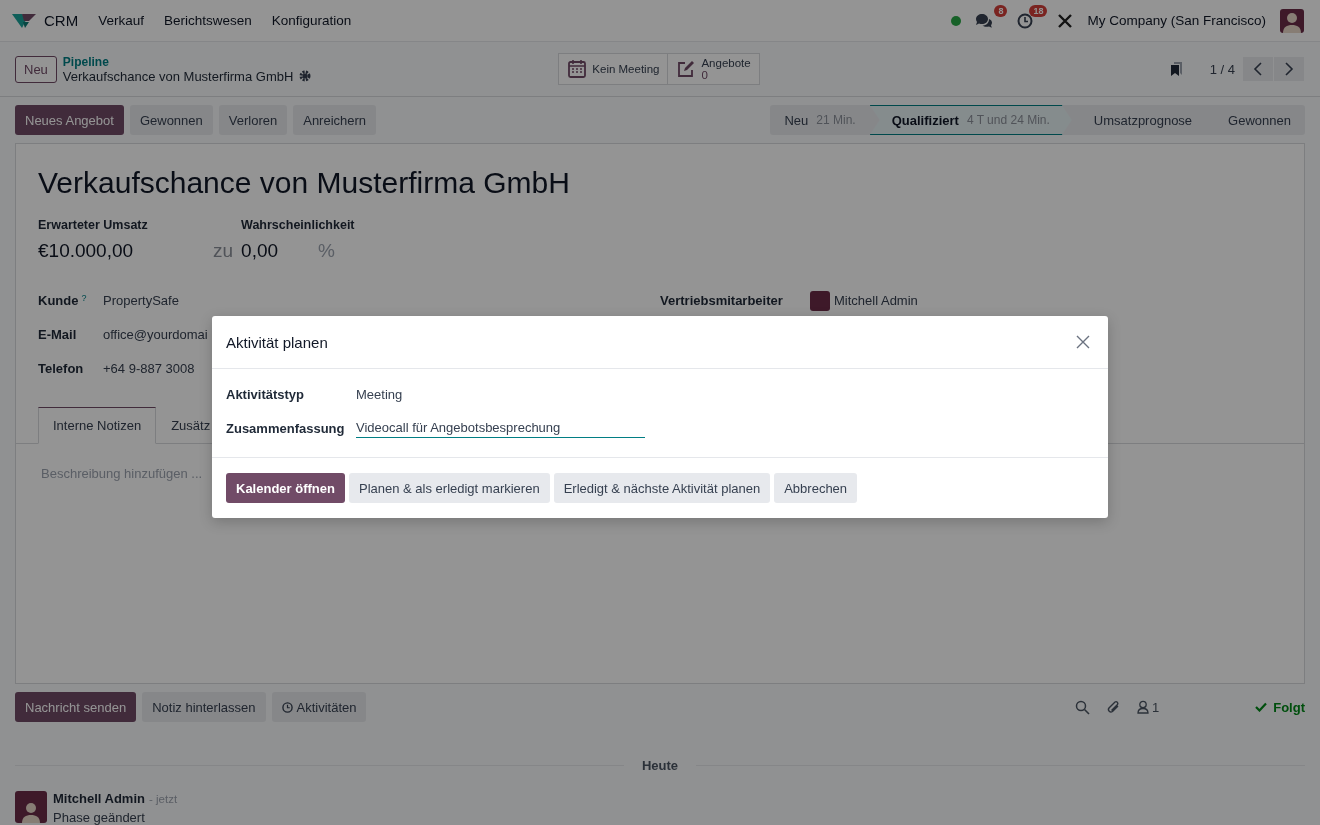 Image resolution: width=1320 pixels, height=825 pixels. Describe the element at coordinates (311, 20) in the screenshot. I see `menu-item: Konfiguration` at that location.